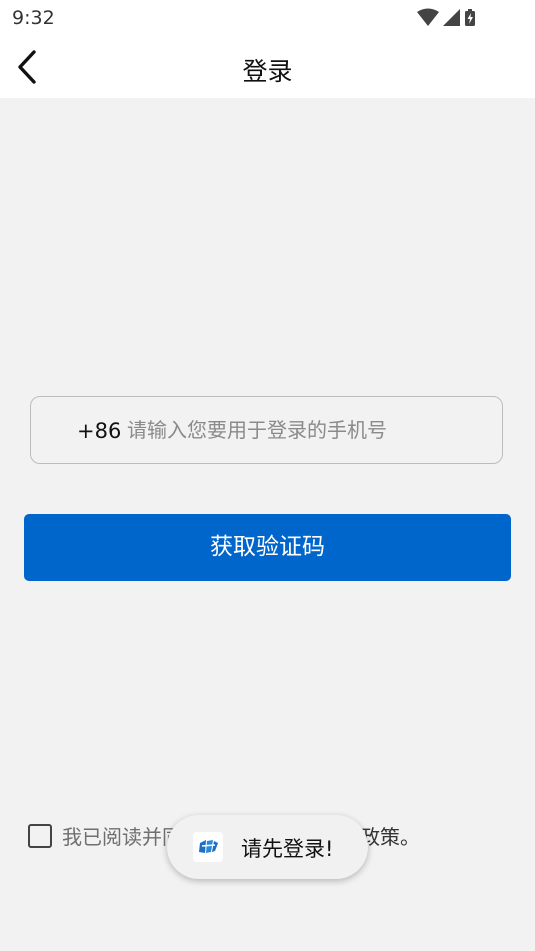  I want to click on country-code: +86, so click(99, 431).